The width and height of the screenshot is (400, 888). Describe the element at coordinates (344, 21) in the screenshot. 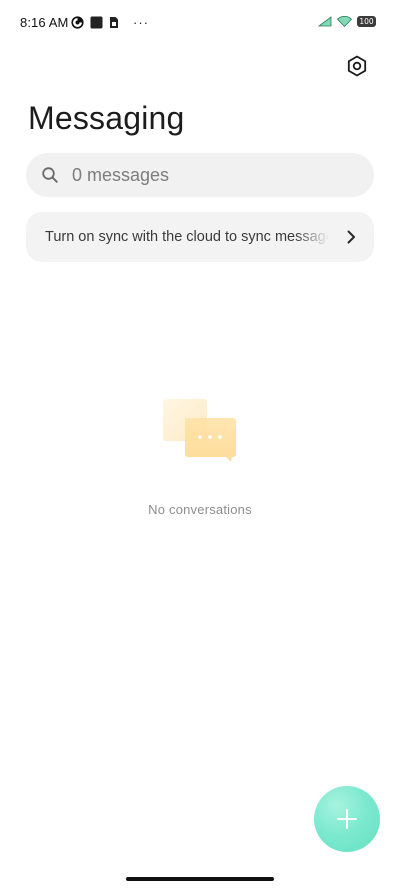

I see `wifi-icon` at that location.